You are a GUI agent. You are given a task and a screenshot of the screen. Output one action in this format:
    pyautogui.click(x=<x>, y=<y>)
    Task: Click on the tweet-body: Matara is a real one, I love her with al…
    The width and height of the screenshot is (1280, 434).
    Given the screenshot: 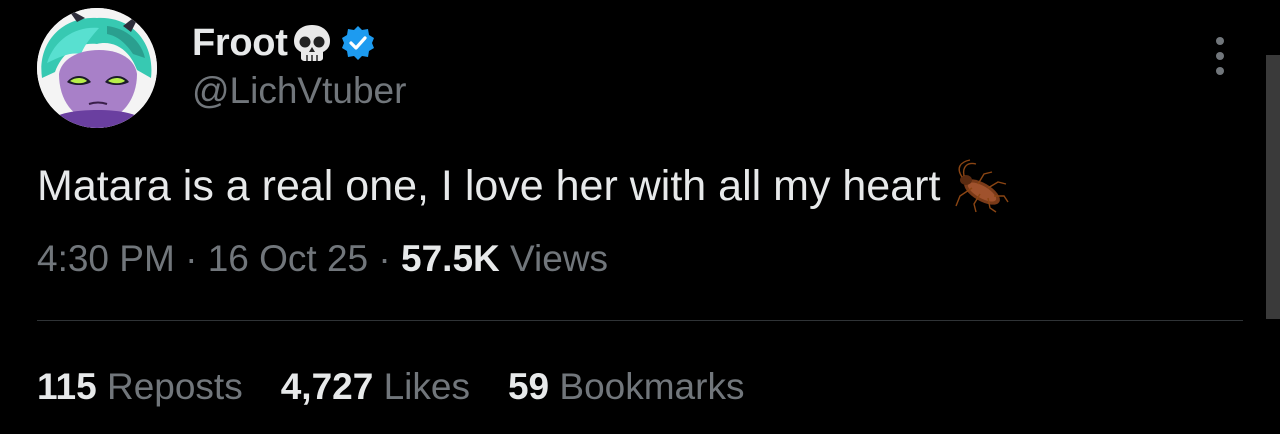 What is the action you would take?
    pyautogui.click(x=523, y=186)
    